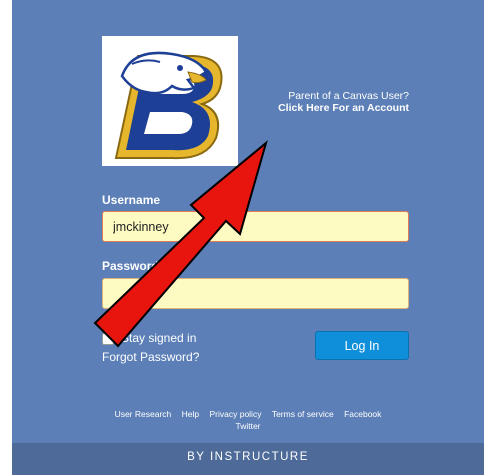  Describe the element at coordinates (247, 426) in the screenshot. I see `footer-link-twitter: Twitter` at that location.